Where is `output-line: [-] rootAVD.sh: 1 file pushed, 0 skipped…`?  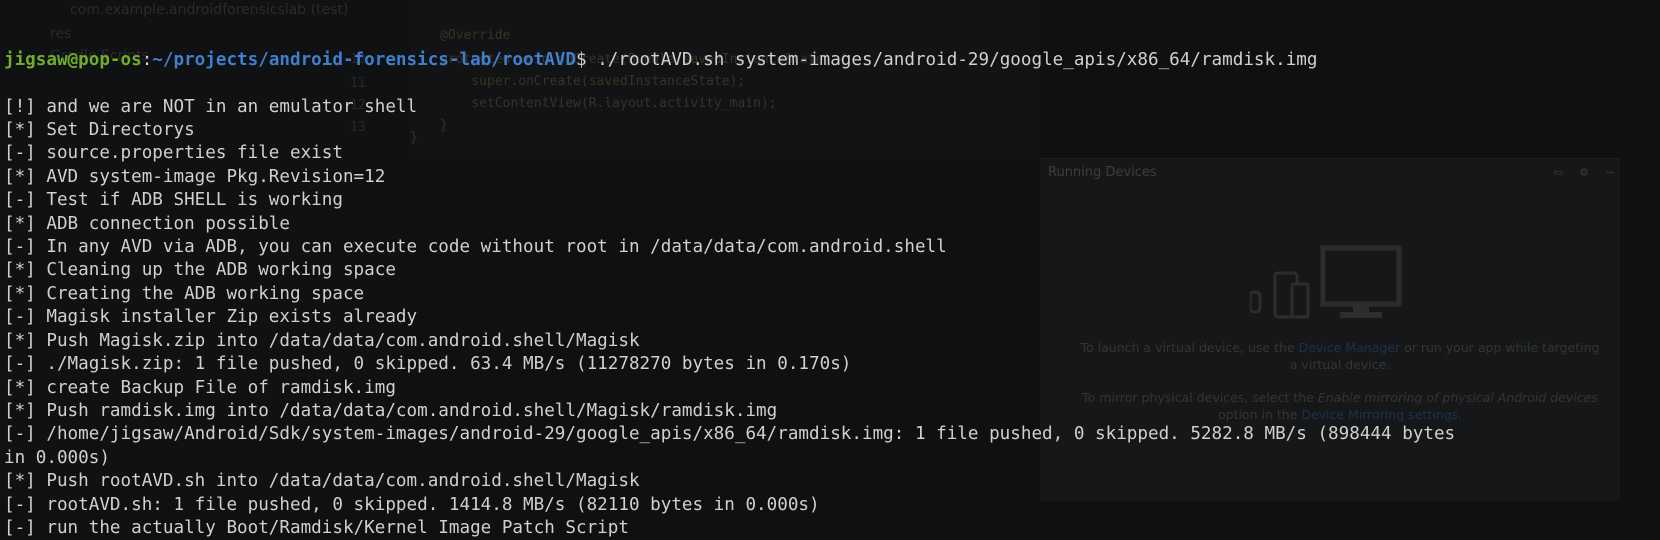
output-line: [-] rootAVD.sh: 1 file pushed, 0 skipped… is located at coordinates (412, 504).